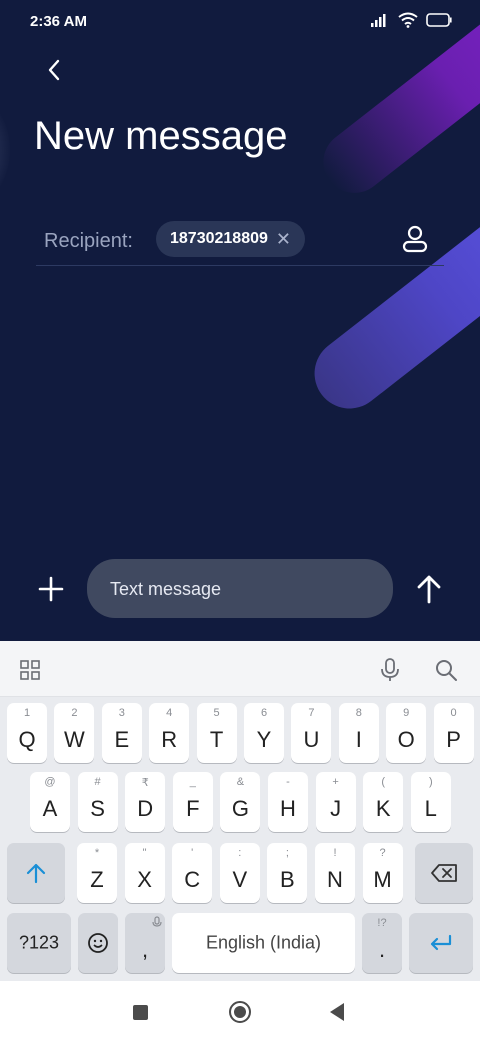  I want to click on enter-key, so click(441, 943).